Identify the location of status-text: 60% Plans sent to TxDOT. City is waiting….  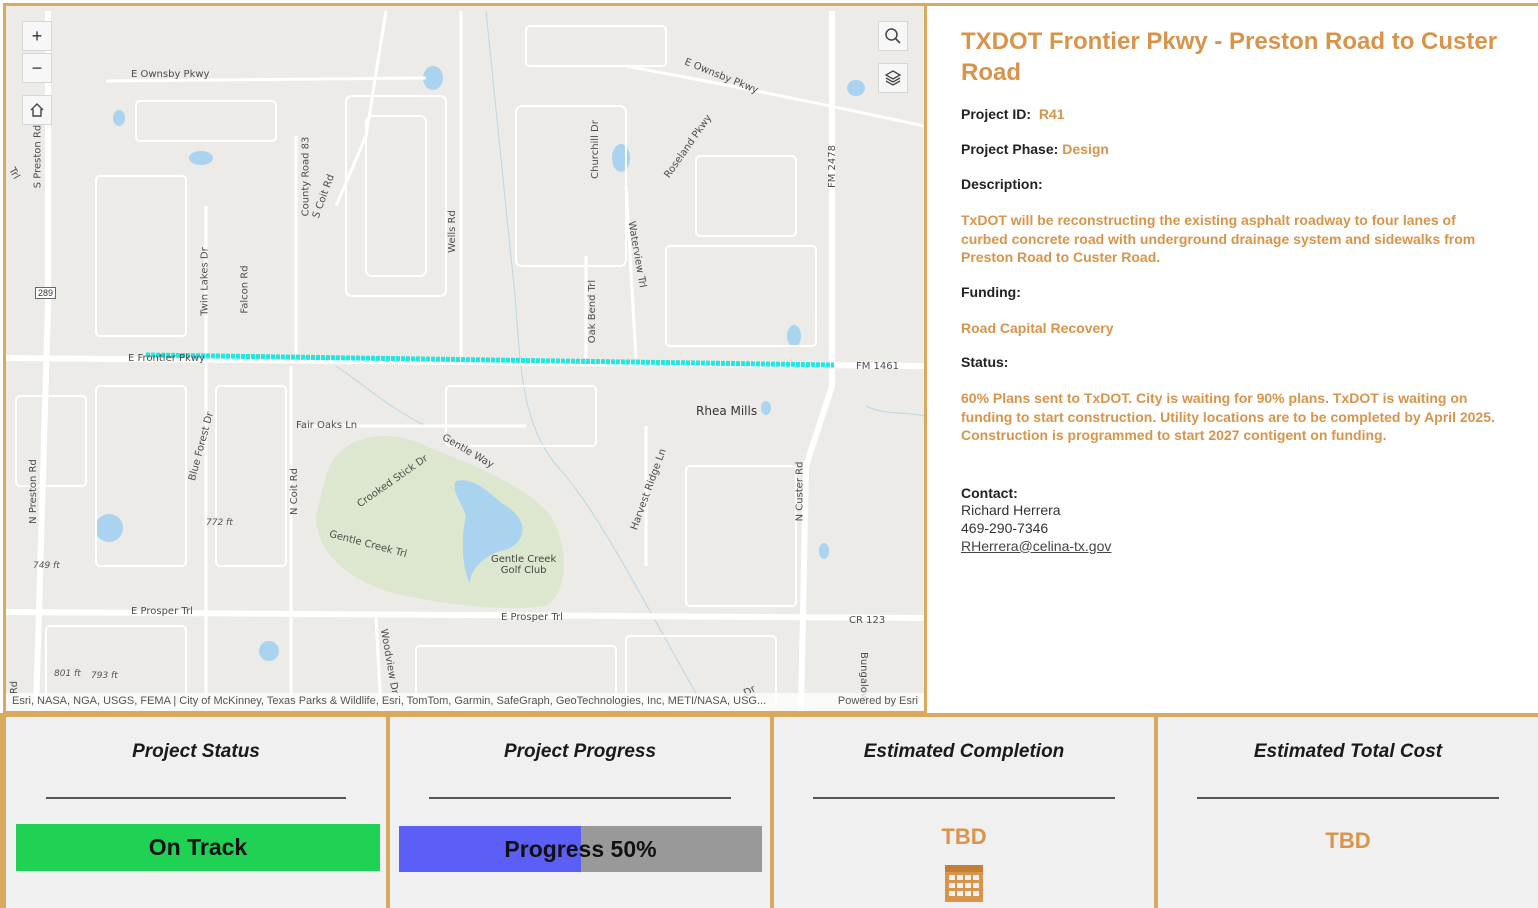
(1228, 416).